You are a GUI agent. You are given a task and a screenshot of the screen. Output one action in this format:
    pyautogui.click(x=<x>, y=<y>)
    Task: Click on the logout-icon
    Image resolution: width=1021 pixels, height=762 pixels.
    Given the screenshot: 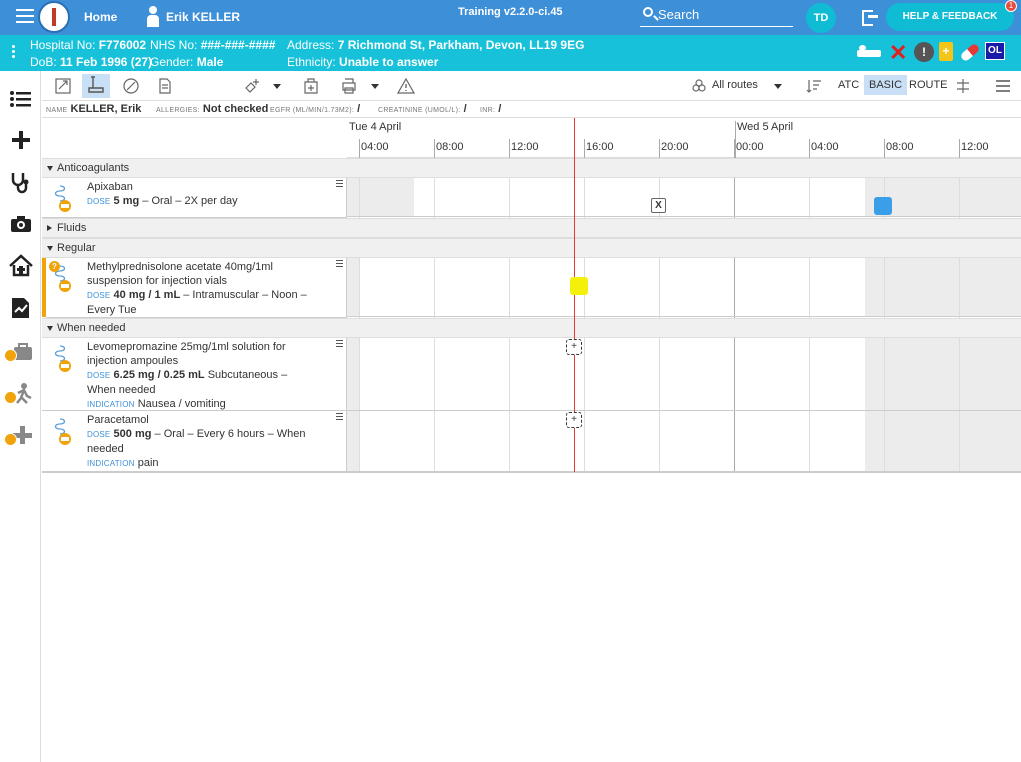 What is the action you would take?
    pyautogui.click(x=872, y=17)
    